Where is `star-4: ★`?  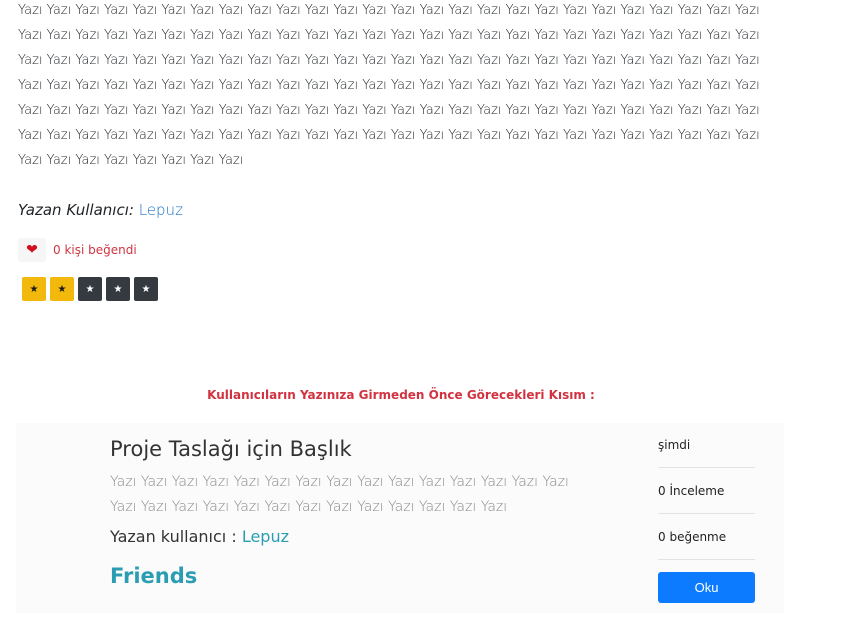
star-4: ★ is located at coordinates (118, 289).